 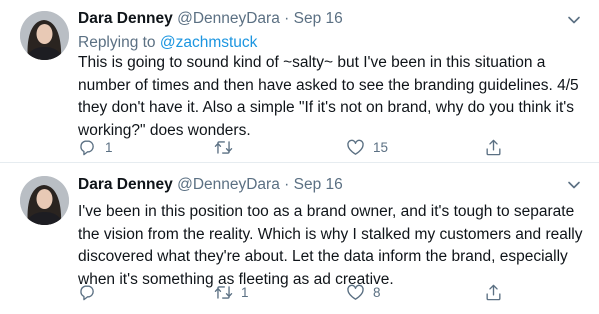 I want to click on tweet-actions: 1 8, so click(x=298, y=292).